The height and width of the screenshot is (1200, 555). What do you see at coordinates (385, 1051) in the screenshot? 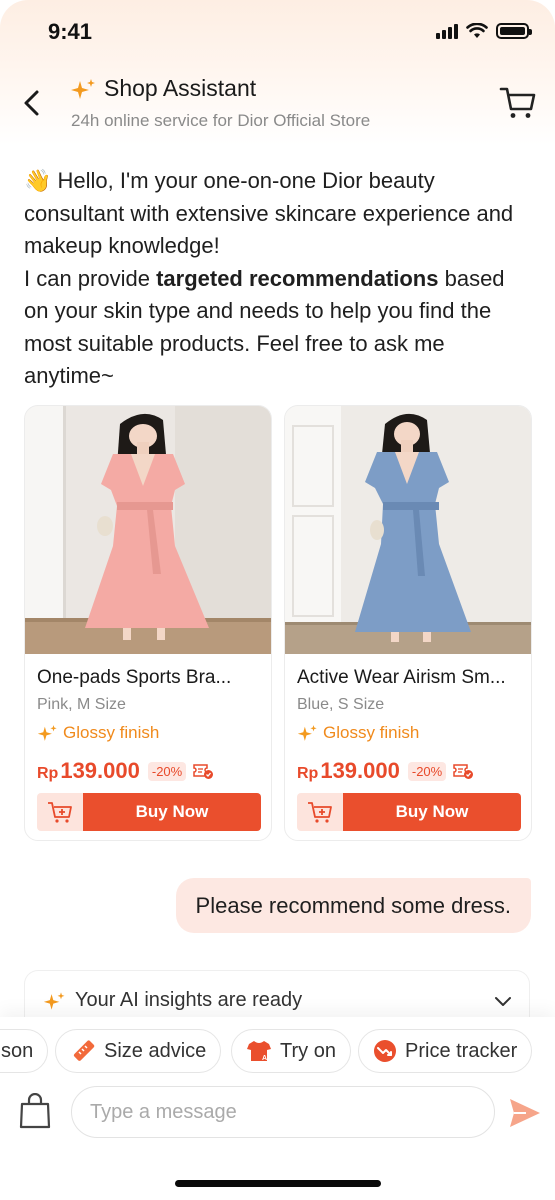
I see `price-drop-icon` at bounding box center [385, 1051].